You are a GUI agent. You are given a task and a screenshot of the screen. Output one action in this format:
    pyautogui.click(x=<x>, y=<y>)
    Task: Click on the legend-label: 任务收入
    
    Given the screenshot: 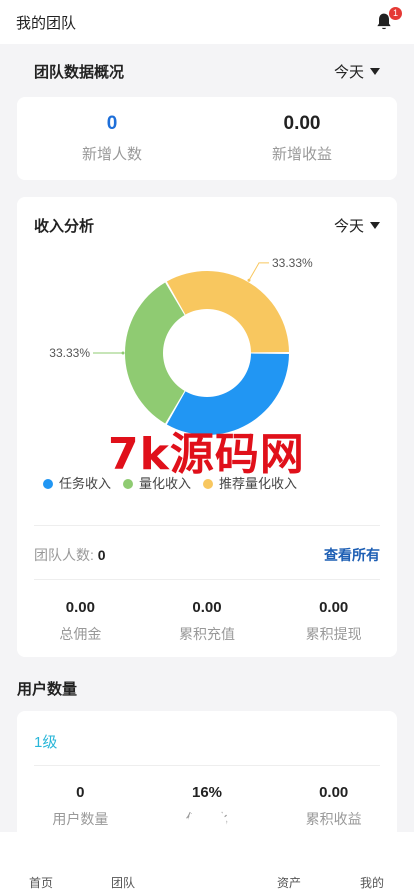 What is the action you would take?
    pyautogui.click(x=85, y=483)
    